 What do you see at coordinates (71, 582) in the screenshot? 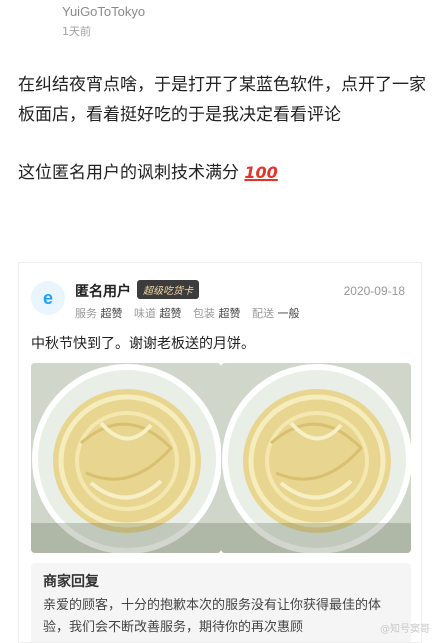
I see `reply-title: 商家回复` at bounding box center [71, 582].